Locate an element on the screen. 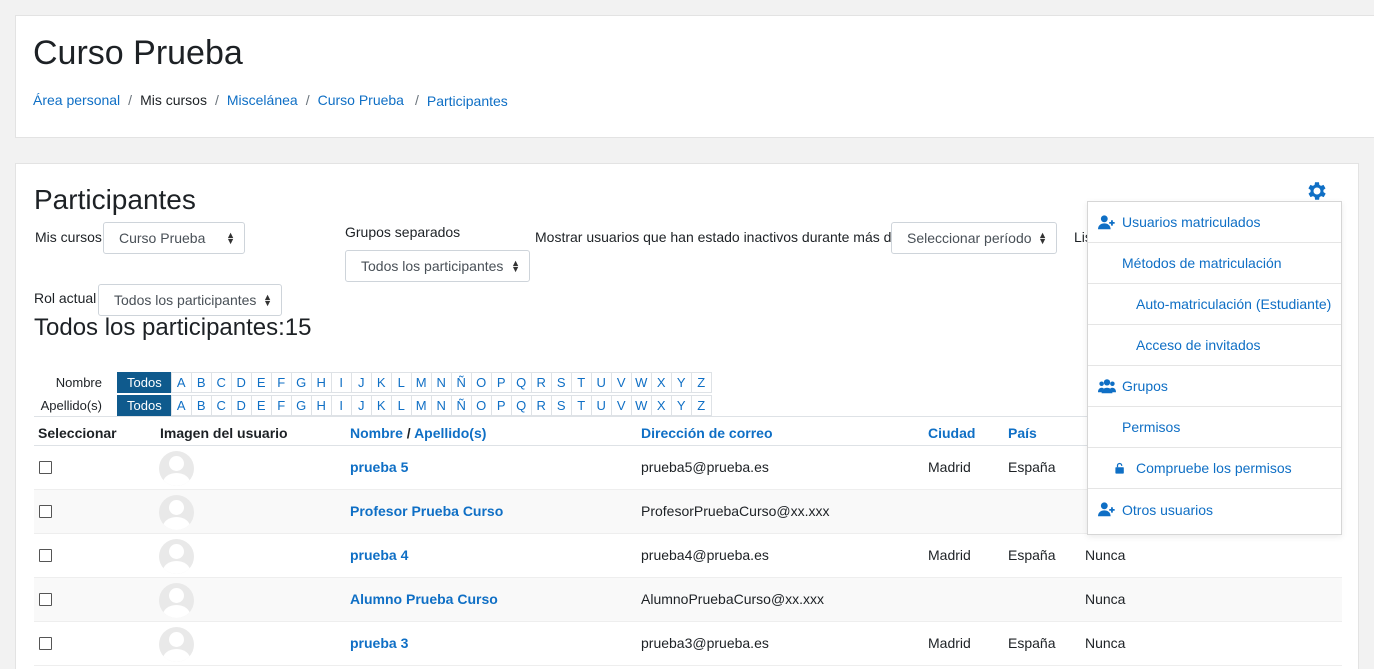 The image size is (1374, 669). initial-first-v: V is located at coordinates (621, 382).